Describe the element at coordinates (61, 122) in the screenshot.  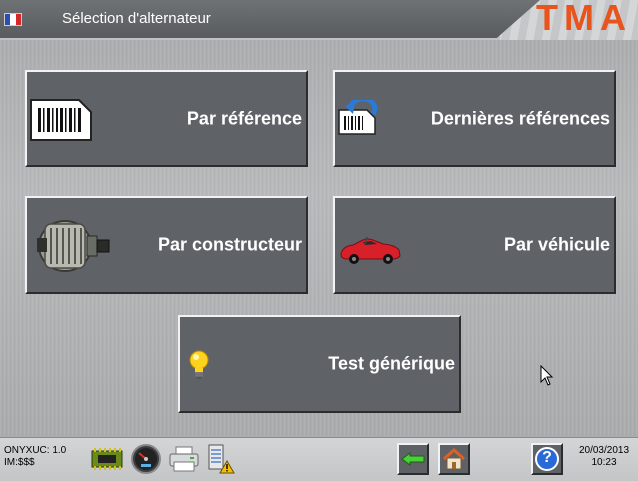
I see `barcode-icon` at that location.